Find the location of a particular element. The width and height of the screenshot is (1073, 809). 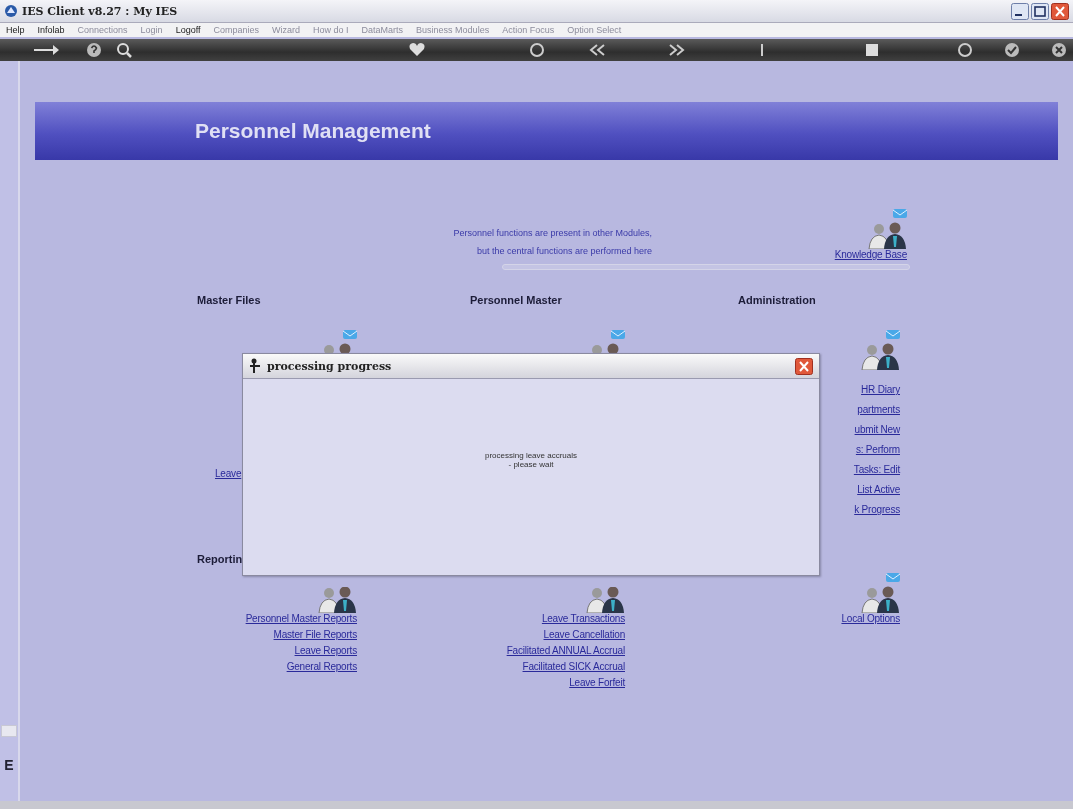

report-link: Facilitated ANNUAL Accrual is located at coordinates (565, 650).